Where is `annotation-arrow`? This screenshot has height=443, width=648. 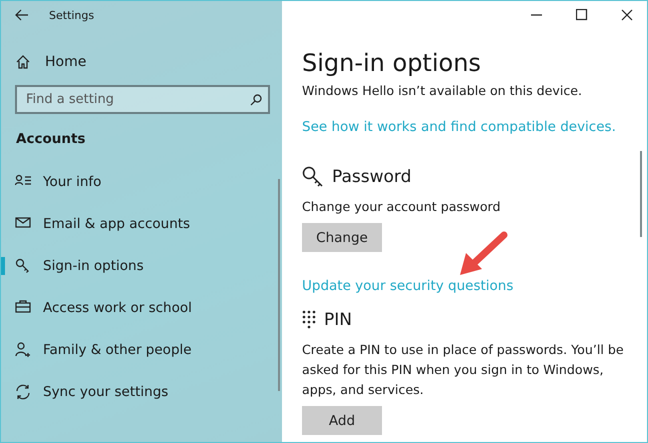
annotation-arrow is located at coordinates (483, 254).